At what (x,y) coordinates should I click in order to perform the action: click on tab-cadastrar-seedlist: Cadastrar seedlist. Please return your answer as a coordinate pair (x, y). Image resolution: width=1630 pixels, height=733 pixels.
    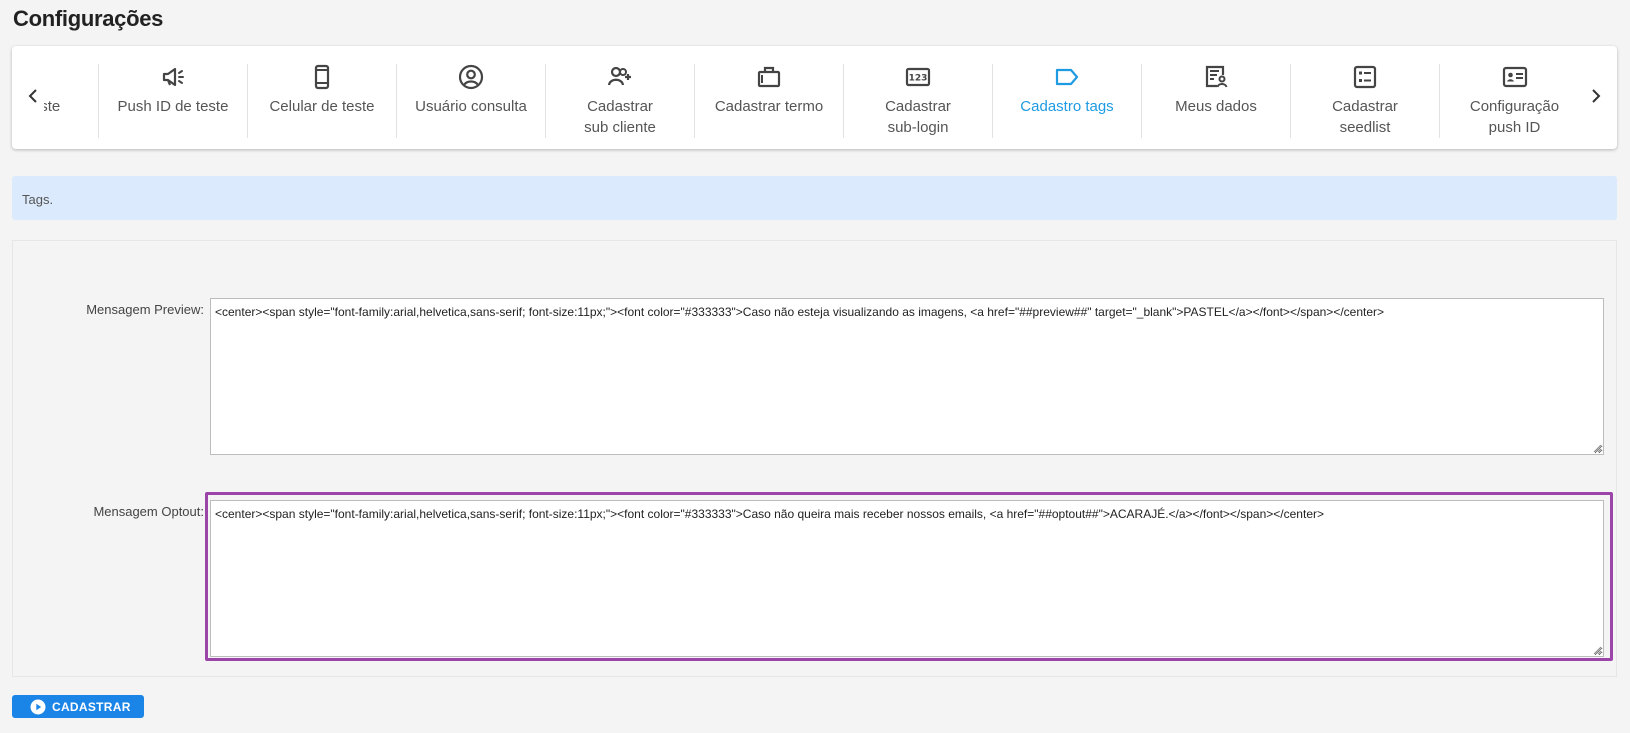
    Looking at the image, I should click on (1365, 101).